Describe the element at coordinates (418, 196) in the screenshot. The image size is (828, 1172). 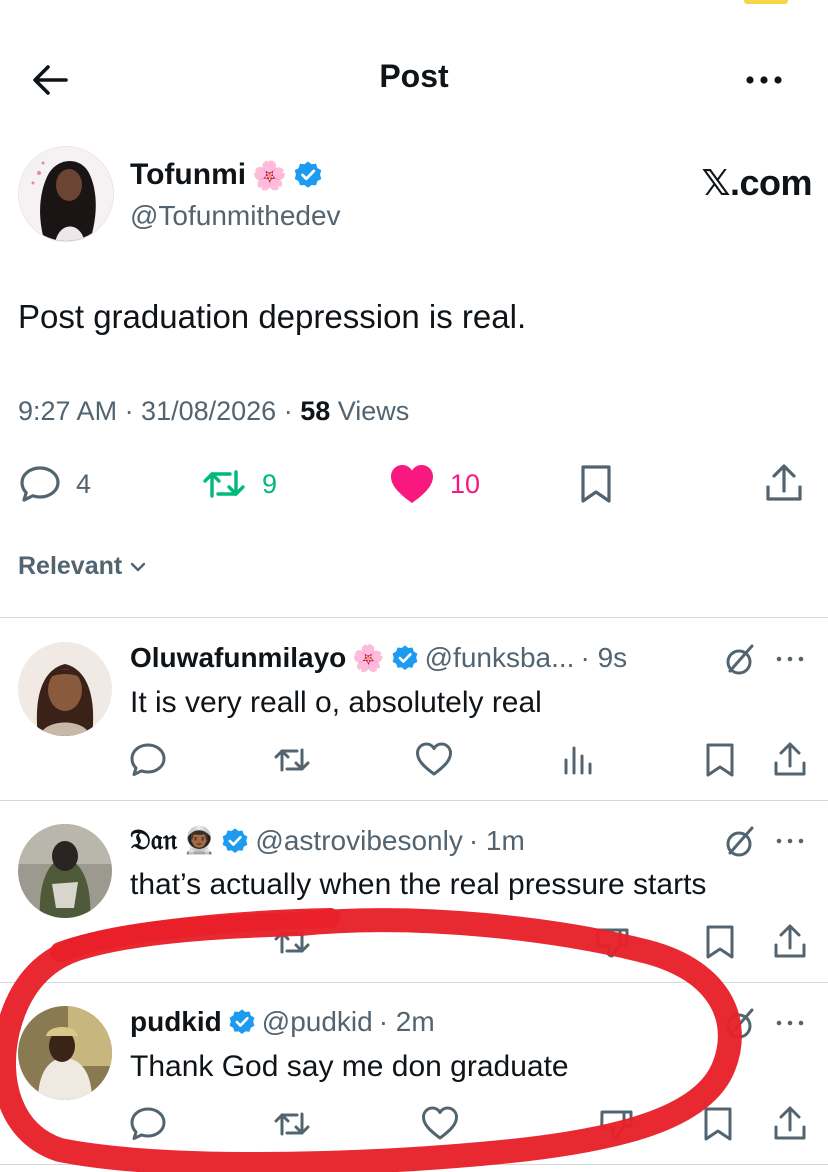
I see `post-author: Tofunmi 🌸 @Tofunmithedev 𝕏.com` at that location.